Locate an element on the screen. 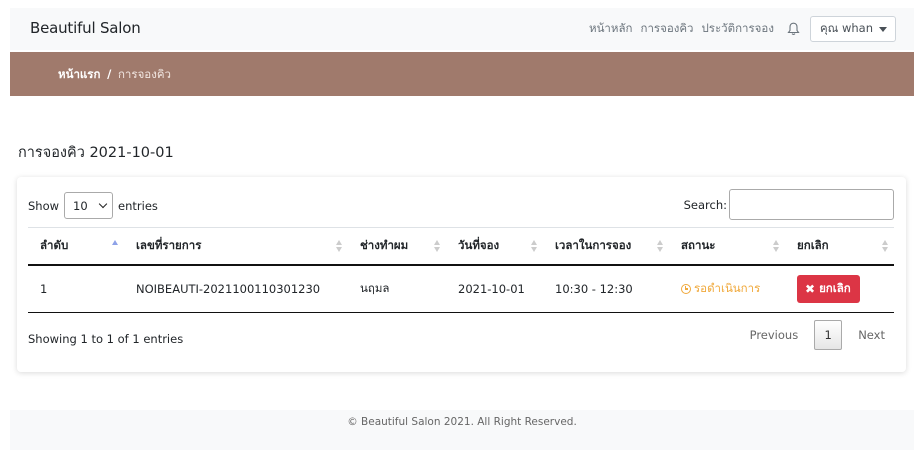 This screenshot has width=914, height=450. page-title: การจองคิว 2021-10-01 is located at coordinates (96, 153).